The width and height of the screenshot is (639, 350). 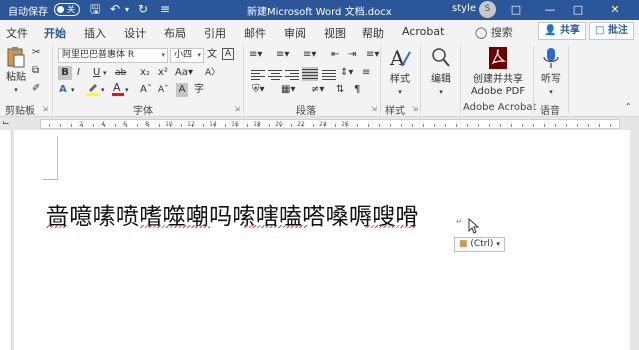 What do you see at coordinates (295, 33) in the screenshot?
I see `tab-review: 审阅` at bounding box center [295, 33].